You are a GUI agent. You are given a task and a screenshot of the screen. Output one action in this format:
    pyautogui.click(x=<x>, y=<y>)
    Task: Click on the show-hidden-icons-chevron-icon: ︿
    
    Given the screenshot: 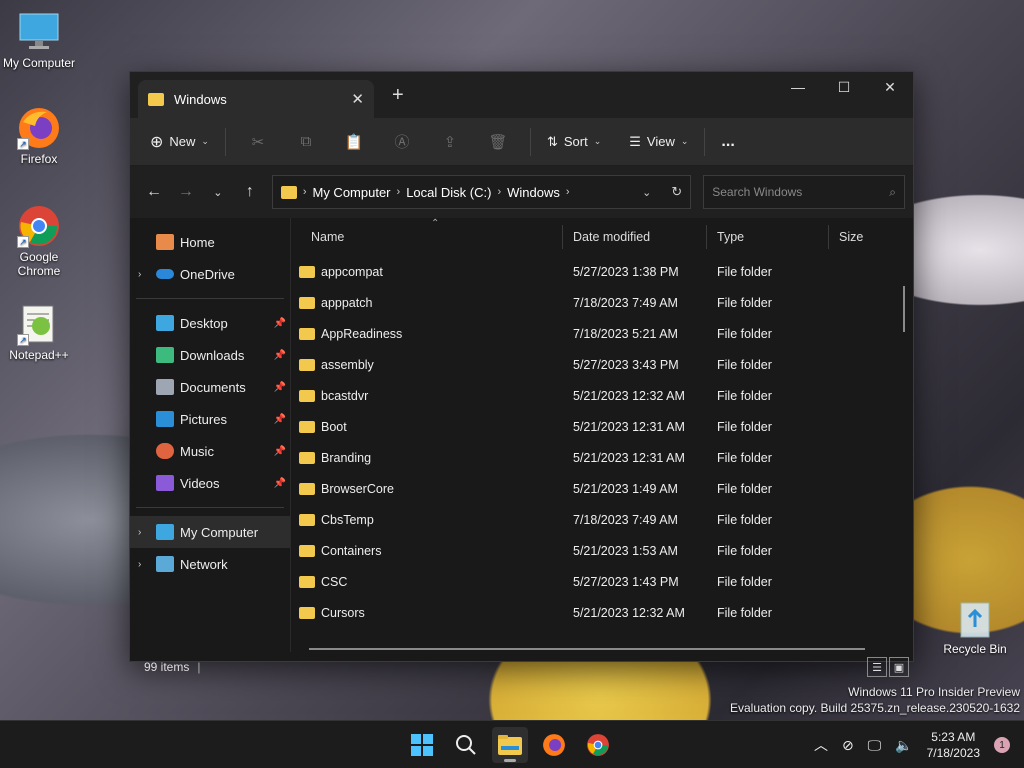 What is the action you would take?
    pyautogui.click(x=821, y=745)
    